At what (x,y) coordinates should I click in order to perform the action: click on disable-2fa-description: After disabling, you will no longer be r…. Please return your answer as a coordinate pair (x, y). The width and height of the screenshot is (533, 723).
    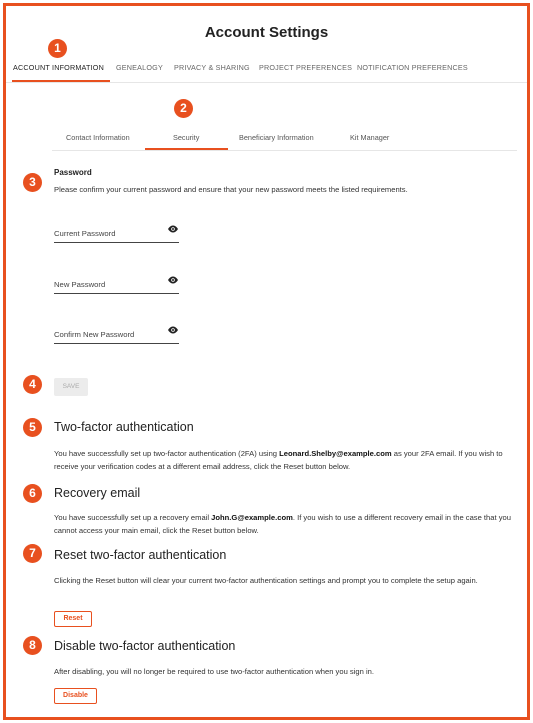
    Looking at the image, I should click on (214, 671).